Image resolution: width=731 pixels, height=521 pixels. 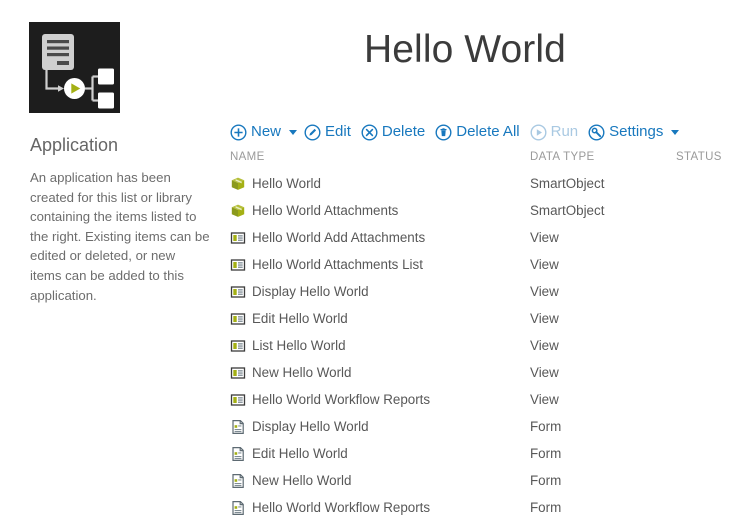 I want to click on table-row: New Hello World View, so click(x=478, y=372).